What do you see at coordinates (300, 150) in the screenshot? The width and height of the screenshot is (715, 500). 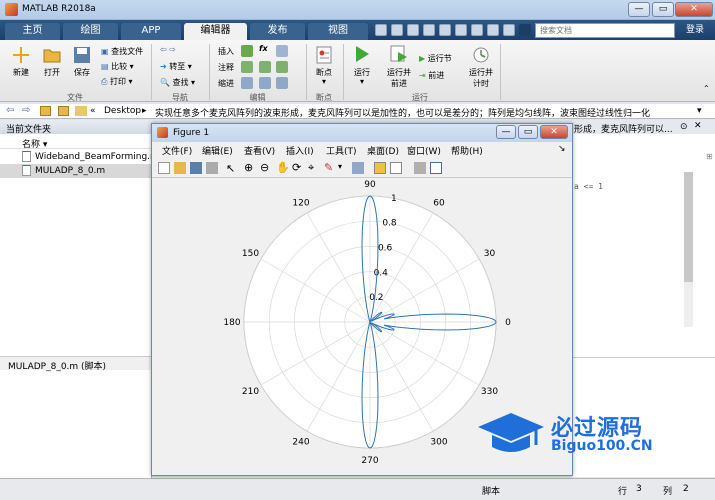 I see `menu-insert: 插入(I)` at bounding box center [300, 150].